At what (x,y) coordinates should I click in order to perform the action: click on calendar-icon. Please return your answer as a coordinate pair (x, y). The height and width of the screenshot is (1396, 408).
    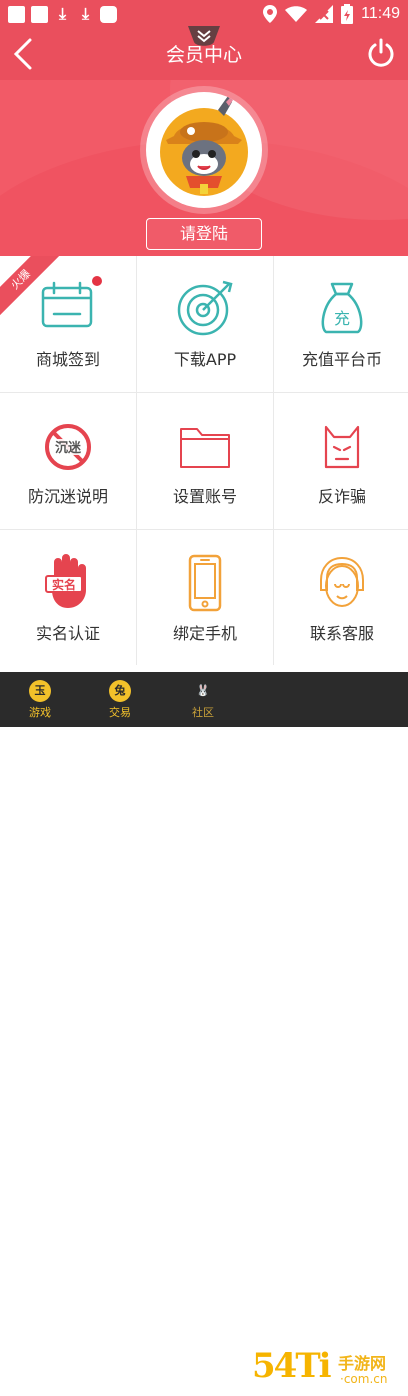
    Looking at the image, I should click on (67, 304).